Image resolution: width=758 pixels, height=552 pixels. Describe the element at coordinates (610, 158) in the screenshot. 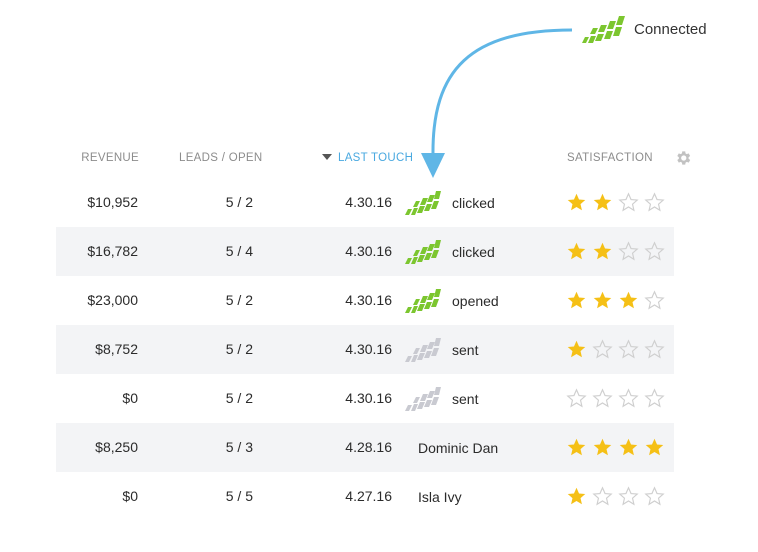

I see `column-header-satisfaction: SATISFACTION` at that location.